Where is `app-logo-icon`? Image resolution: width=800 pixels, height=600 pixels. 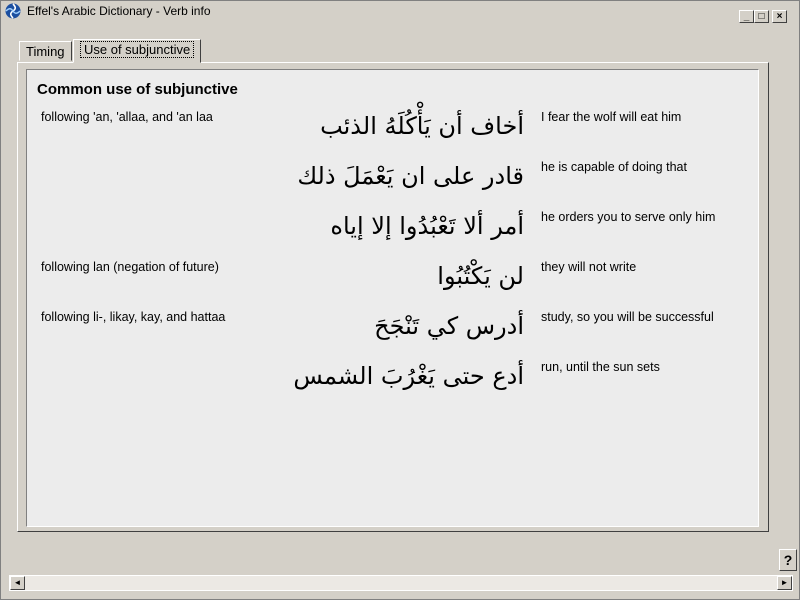
app-logo-icon is located at coordinates (13, 11).